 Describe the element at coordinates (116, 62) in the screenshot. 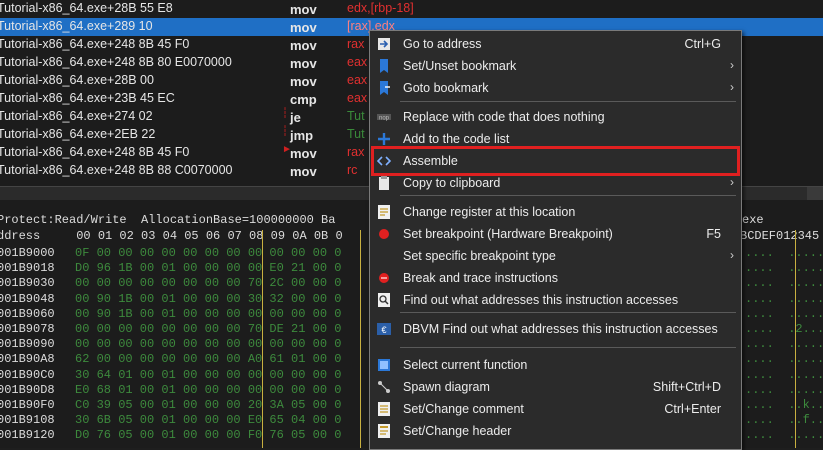

I see `instruction-address: Tutorial-x86_64.exe+248 8B 80 E0070000` at that location.